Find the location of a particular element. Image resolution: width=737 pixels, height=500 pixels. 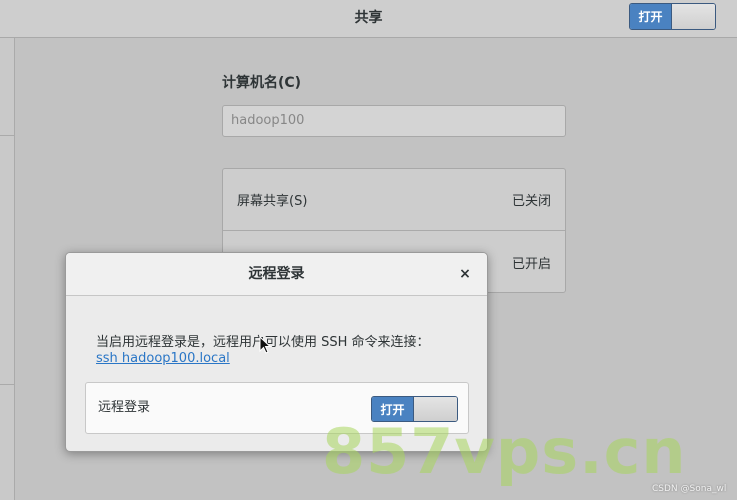

sharing-toggle-knob is located at coordinates (693, 16).